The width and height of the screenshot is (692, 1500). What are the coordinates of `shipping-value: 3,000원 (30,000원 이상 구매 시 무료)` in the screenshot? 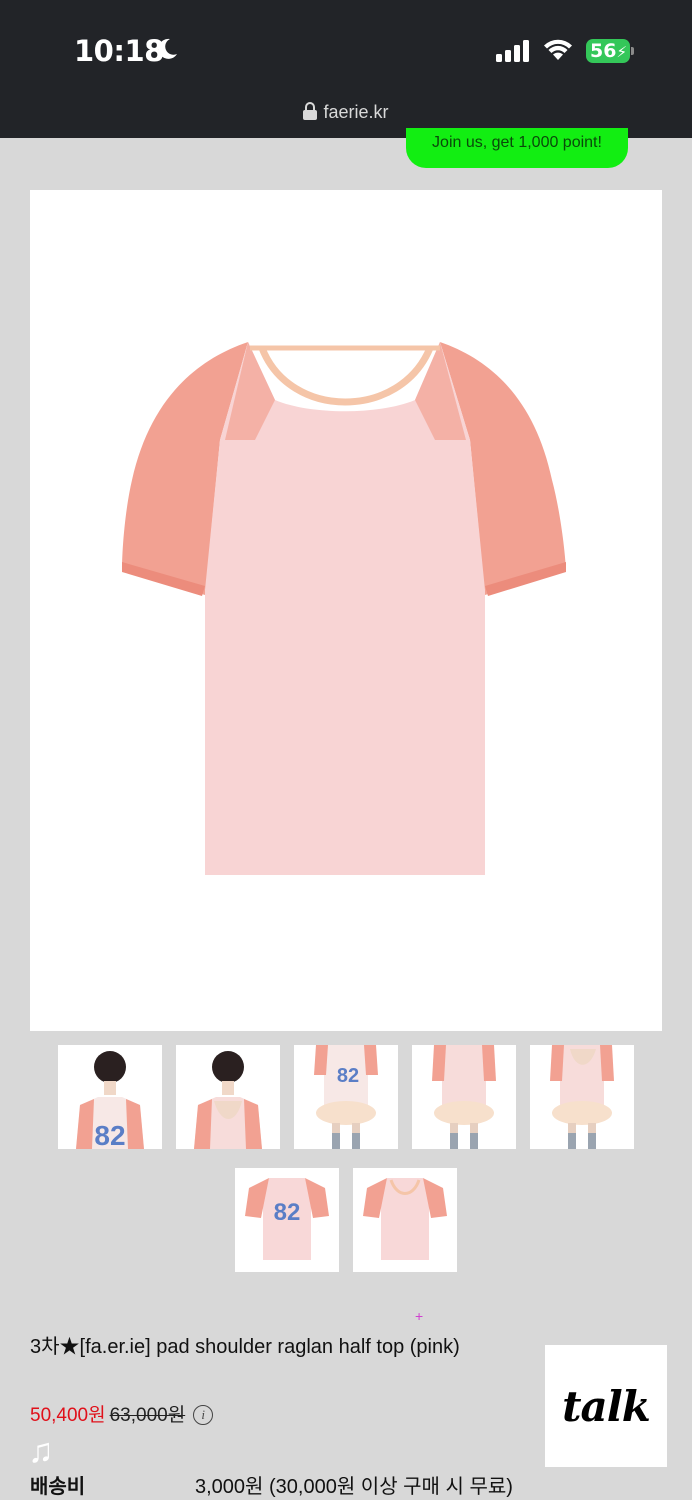 It's located at (354, 1487).